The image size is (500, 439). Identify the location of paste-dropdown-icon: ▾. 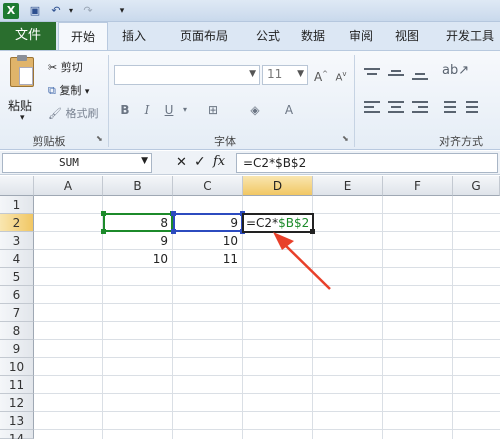
(22, 118).